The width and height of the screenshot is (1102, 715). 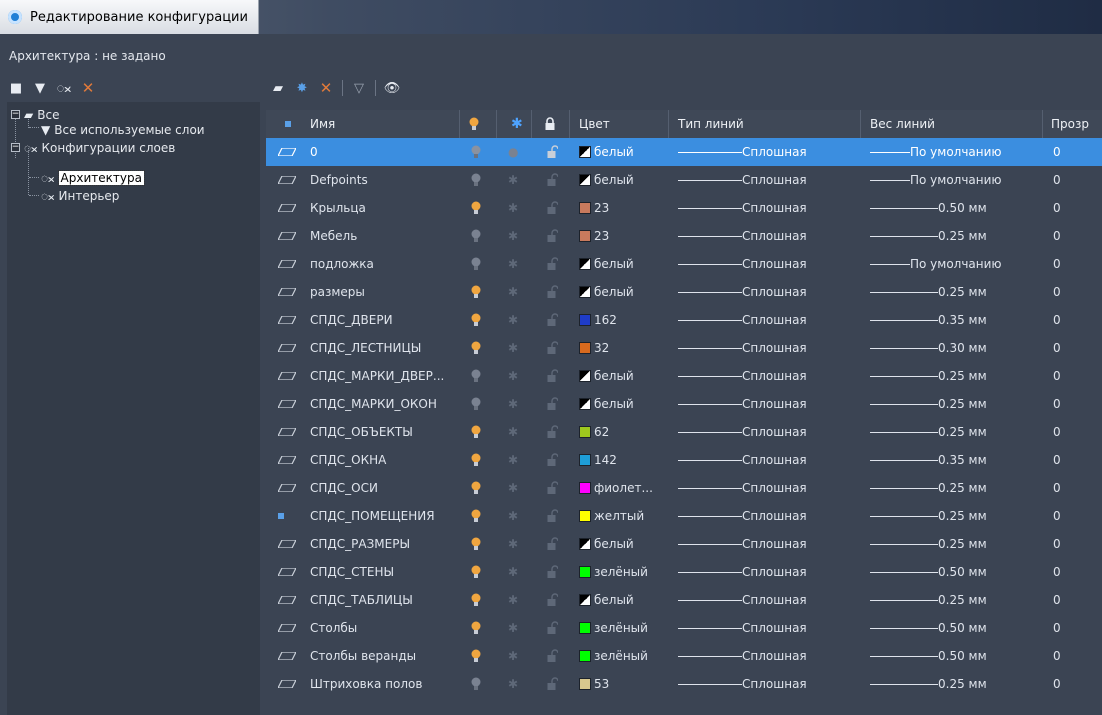 I want to click on layer-row: СПДС_СТЕНЫ ✱ зелёный Сплошная 0.50 мм 0, so click(x=684, y=572).